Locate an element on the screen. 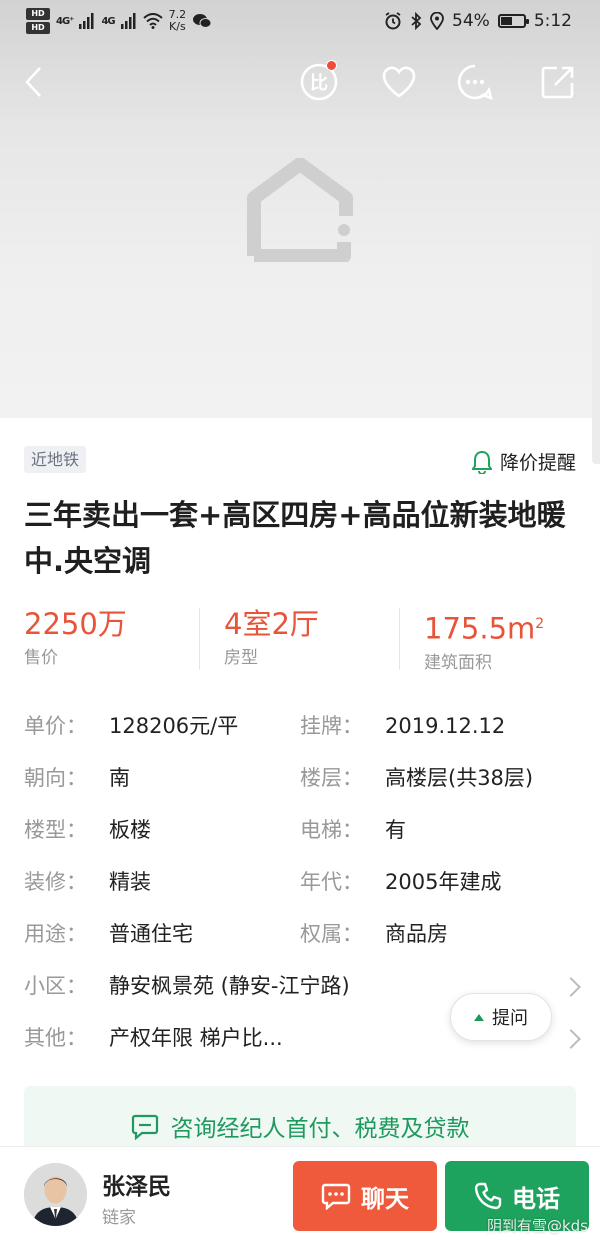  wifi-icon is located at coordinates (152, 21).